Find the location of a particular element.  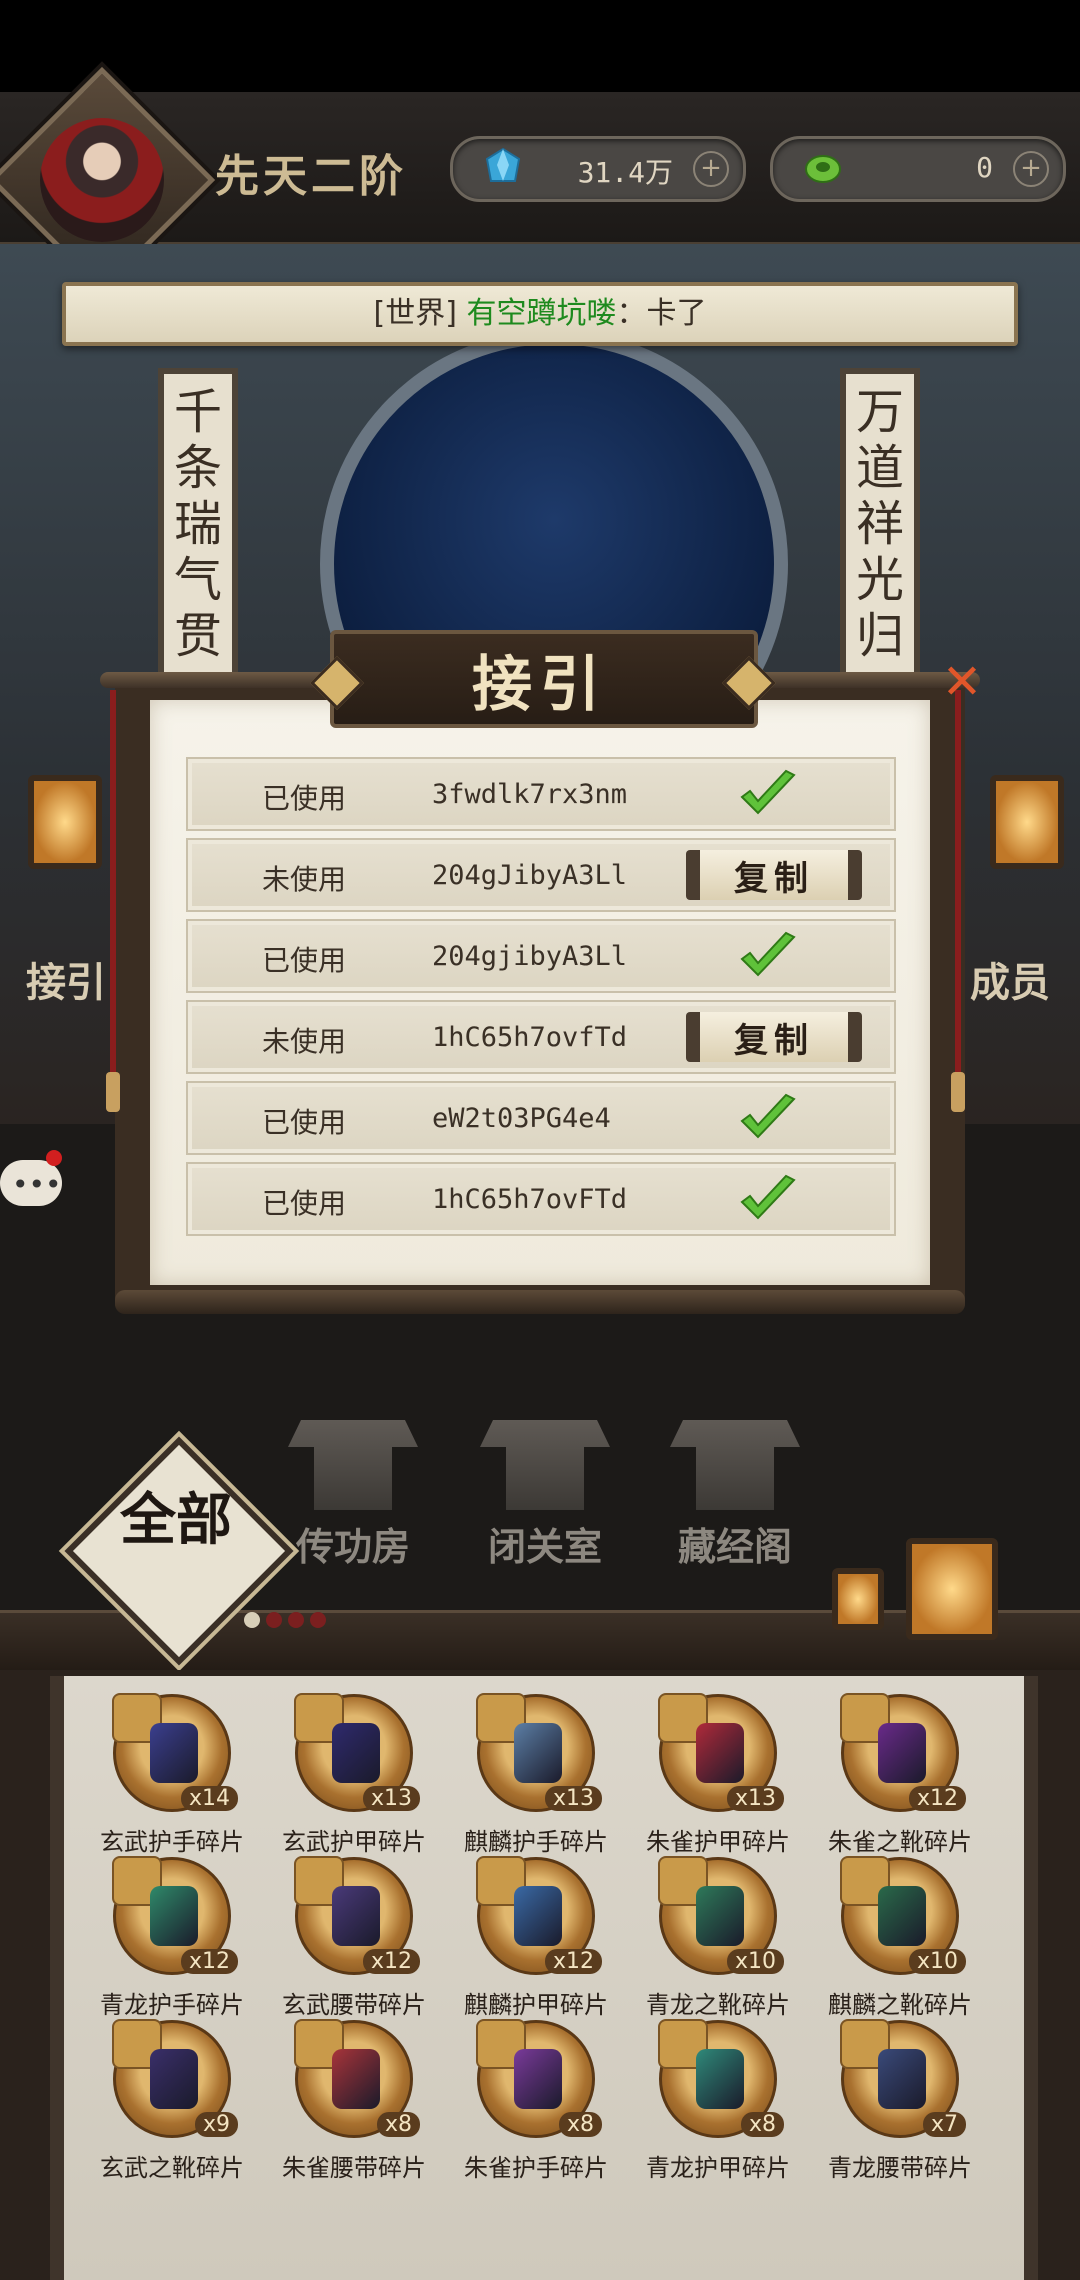

inventory-item: x12 麒麟护甲碎片 is located at coordinates (536, 1937).